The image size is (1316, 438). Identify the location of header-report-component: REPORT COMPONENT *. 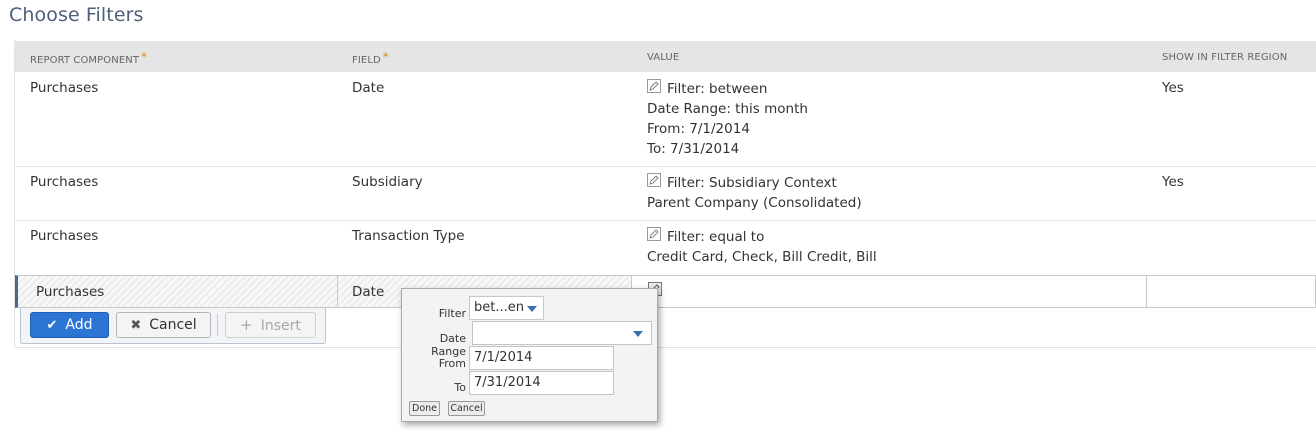
(89, 58).